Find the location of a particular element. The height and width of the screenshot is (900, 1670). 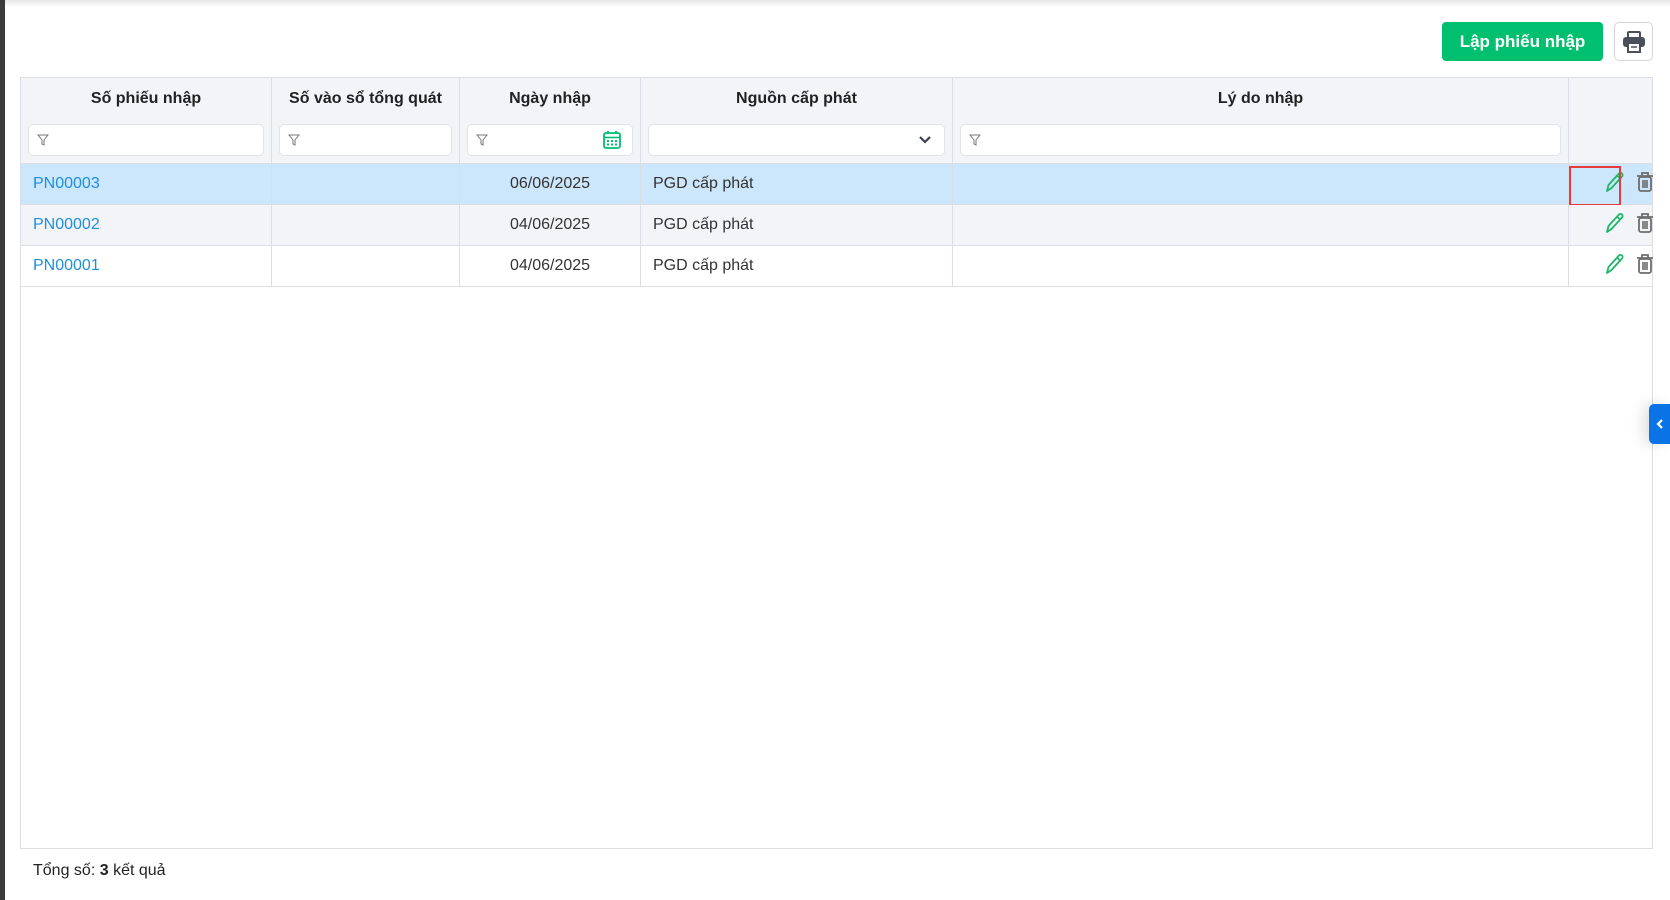

highlight-box is located at coordinates (1595, 186).